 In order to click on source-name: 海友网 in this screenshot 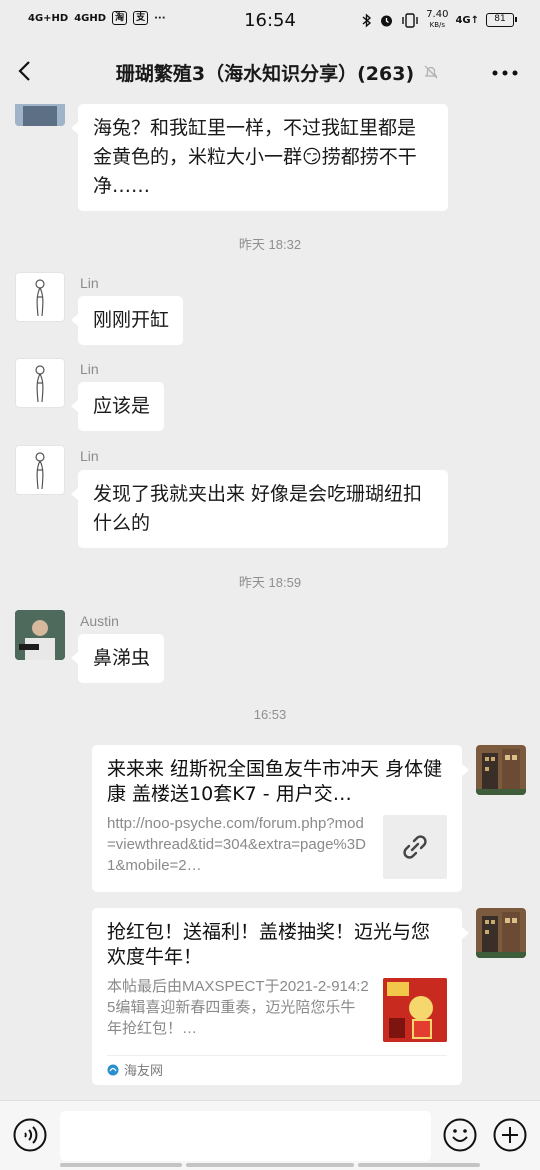, I will do `click(144, 1071)`.